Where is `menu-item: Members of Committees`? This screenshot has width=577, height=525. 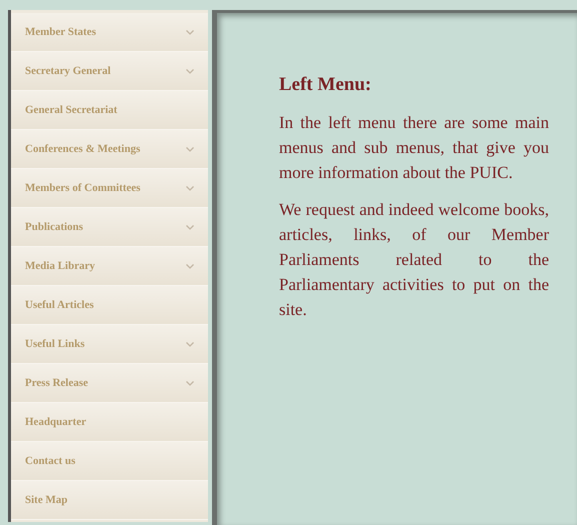 menu-item: Members of Committees is located at coordinates (109, 188).